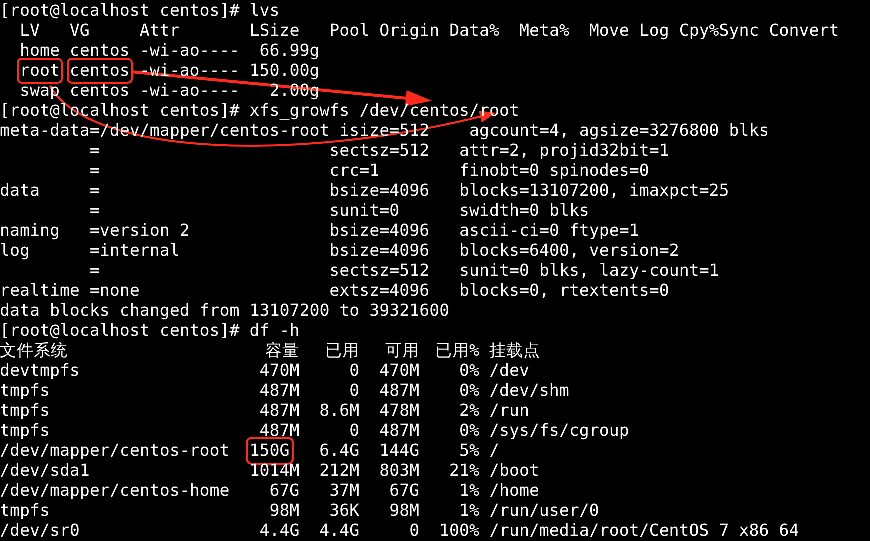  Describe the element at coordinates (509, 371) in the screenshot. I see `table-cell-text: /dev` at that location.